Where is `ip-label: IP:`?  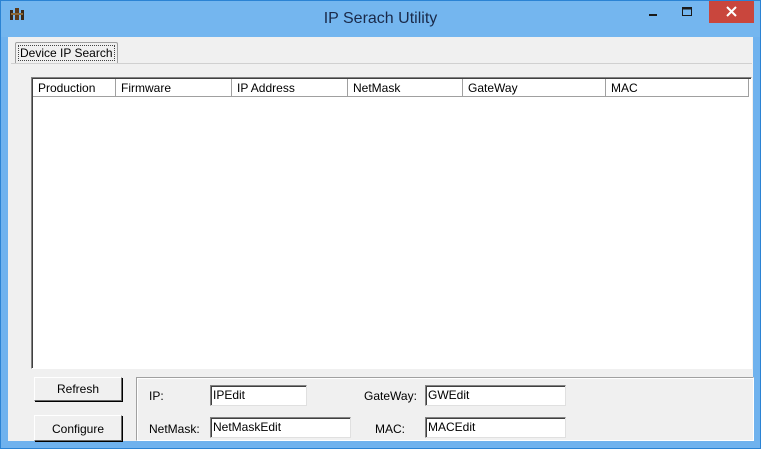
ip-label: IP: is located at coordinates (156, 396).